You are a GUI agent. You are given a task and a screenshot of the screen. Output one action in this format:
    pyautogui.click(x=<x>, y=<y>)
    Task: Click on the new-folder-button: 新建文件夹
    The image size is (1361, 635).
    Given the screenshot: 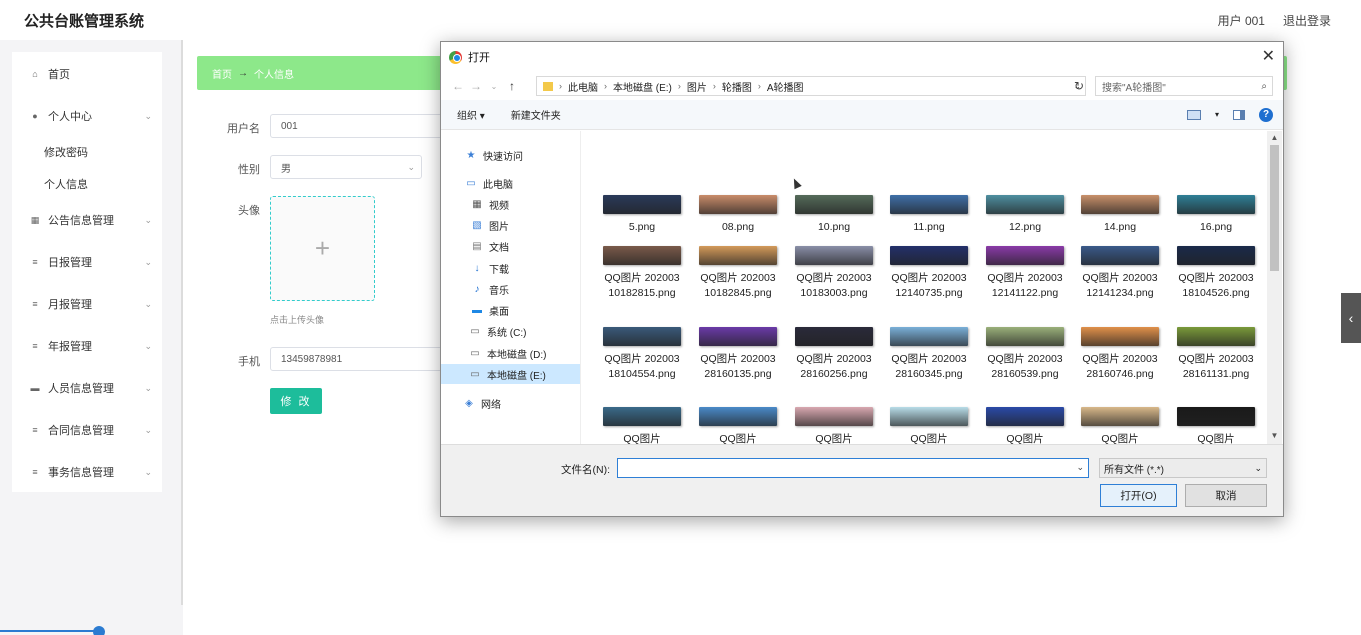 What is the action you would take?
    pyautogui.click(x=536, y=114)
    